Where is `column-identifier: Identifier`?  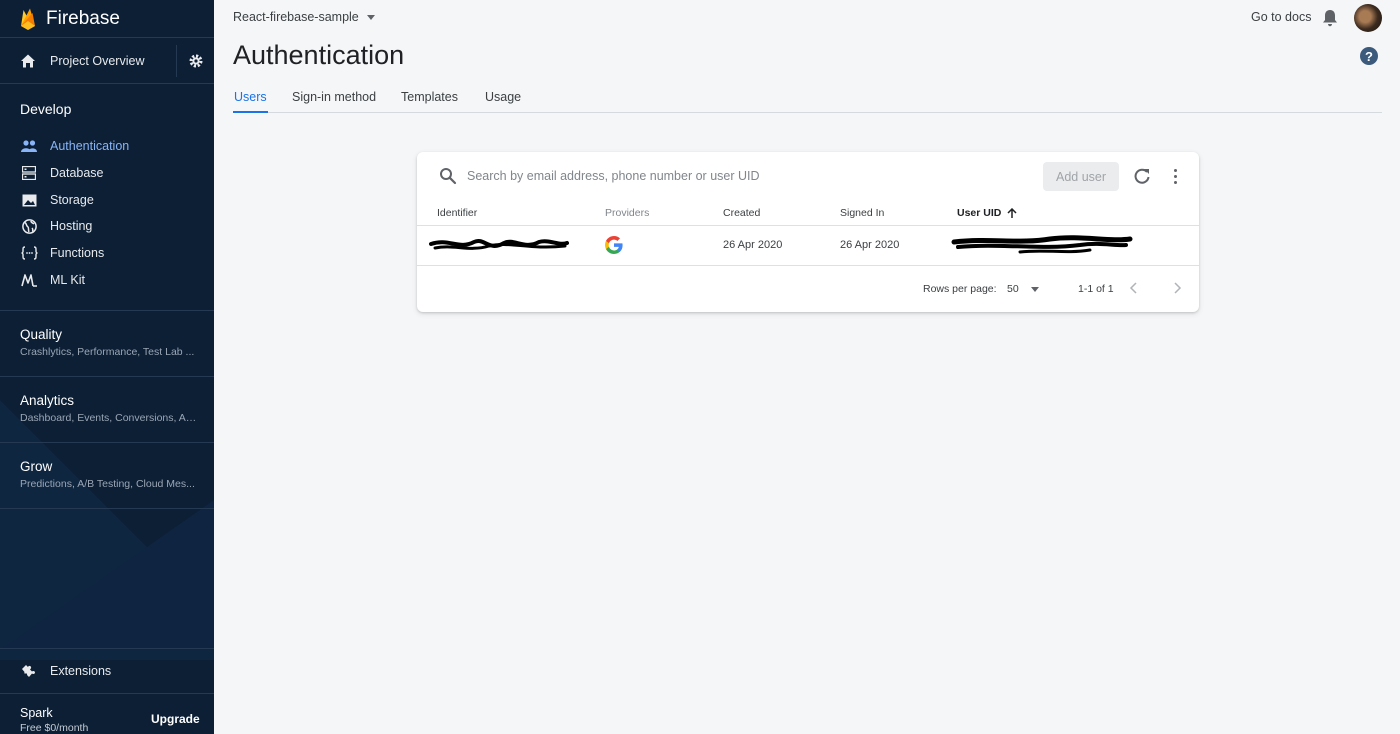
column-identifier: Identifier is located at coordinates (457, 213).